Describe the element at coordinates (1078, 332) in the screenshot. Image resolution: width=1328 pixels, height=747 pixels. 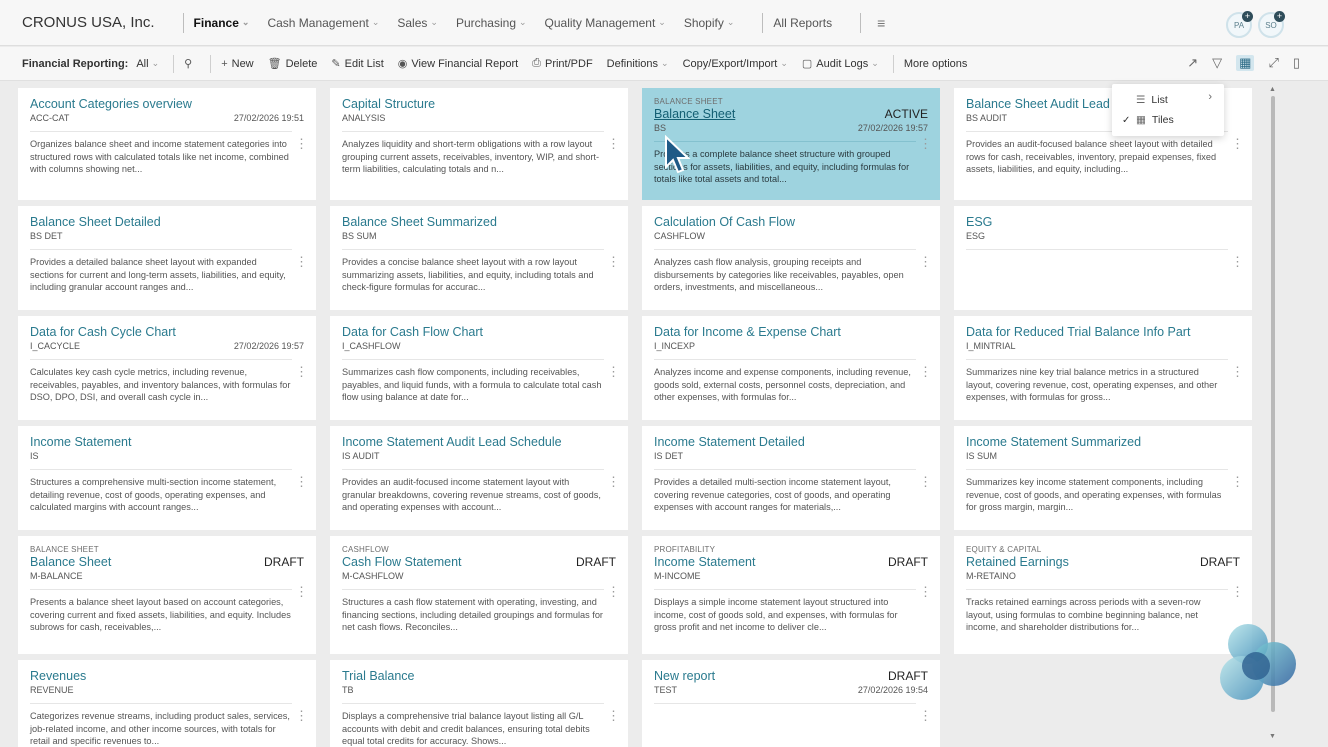
I see `tile-title-link: Data for Reduced Trial Balance Info Part` at that location.